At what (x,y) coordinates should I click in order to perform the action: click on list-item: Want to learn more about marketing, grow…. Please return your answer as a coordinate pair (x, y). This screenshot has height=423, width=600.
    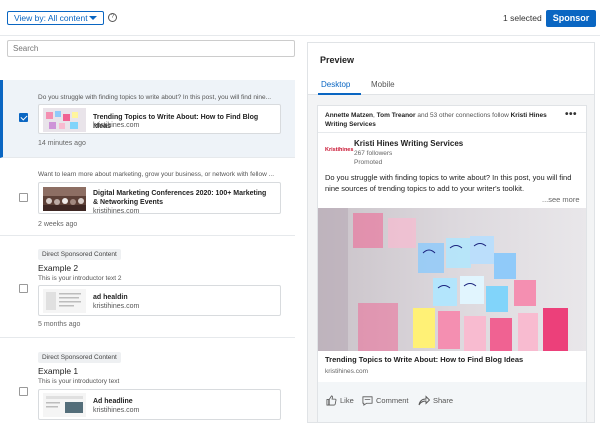
    Looking at the image, I should click on (147, 197).